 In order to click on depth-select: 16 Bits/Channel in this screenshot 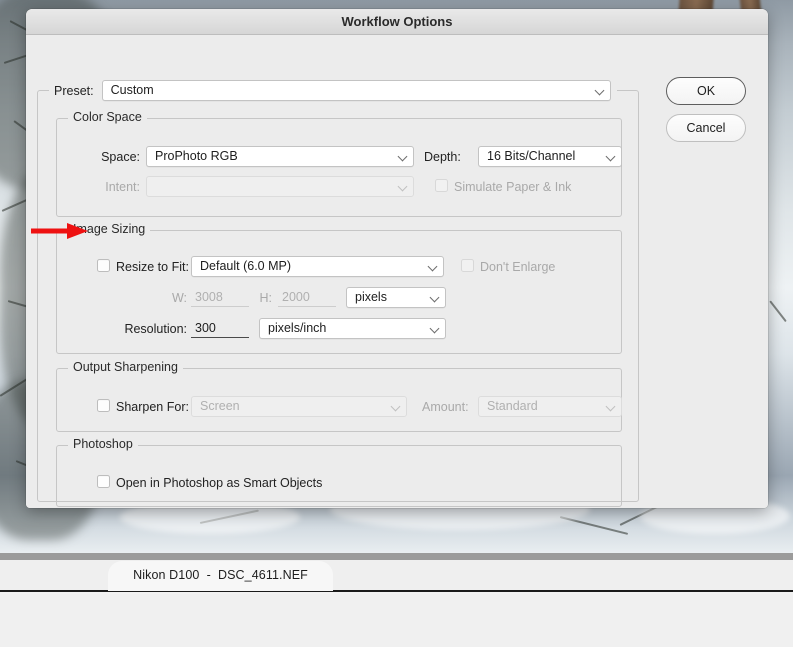, I will do `click(550, 156)`.